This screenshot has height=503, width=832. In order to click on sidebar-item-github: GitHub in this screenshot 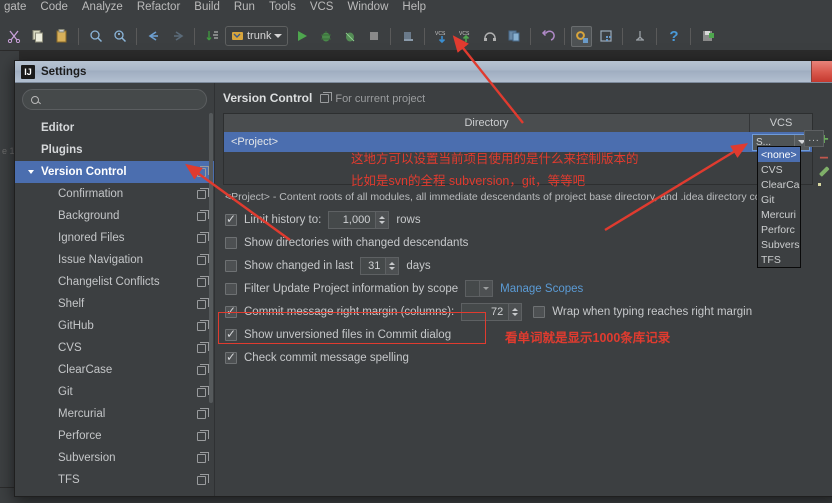, I will do `click(114, 326)`.